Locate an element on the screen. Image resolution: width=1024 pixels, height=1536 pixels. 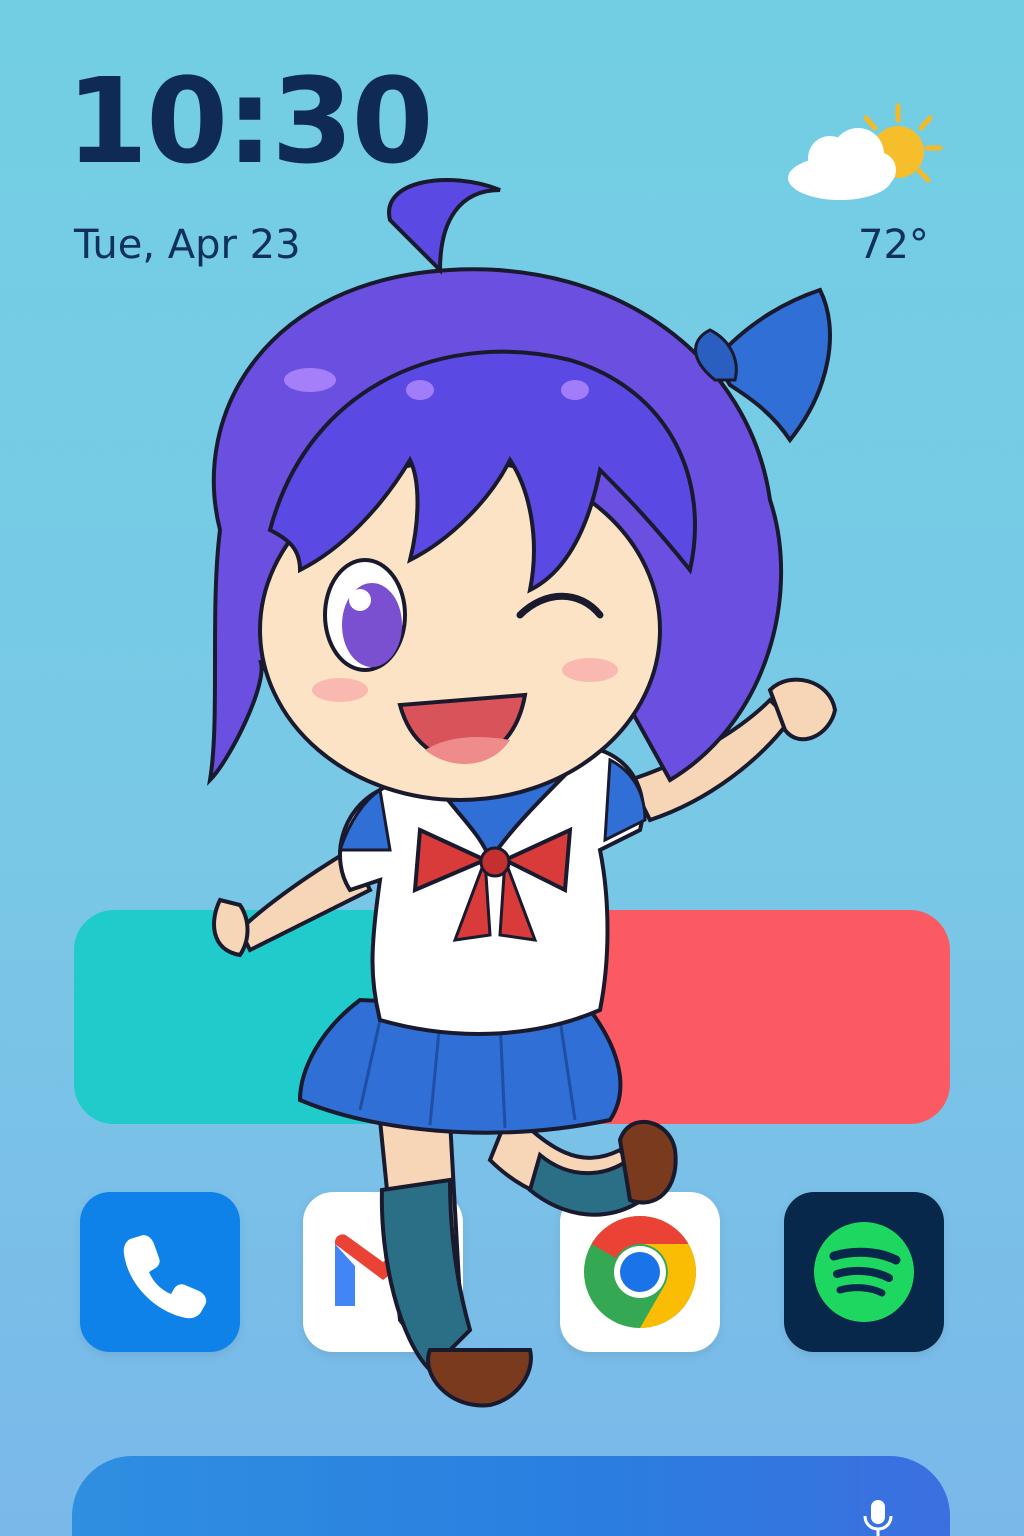
mic-icon is located at coordinates (878, 1517).